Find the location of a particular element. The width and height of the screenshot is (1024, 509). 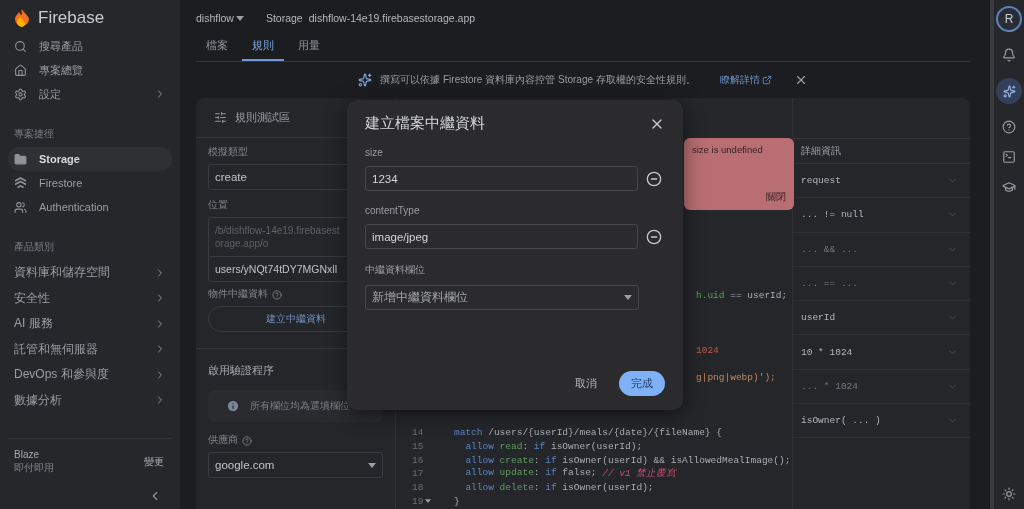

tab: 規則 is located at coordinates (263, 47).